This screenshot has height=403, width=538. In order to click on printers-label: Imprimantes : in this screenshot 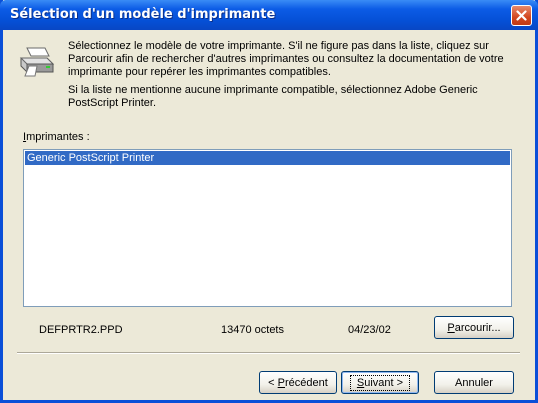, I will do `click(56, 137)`.